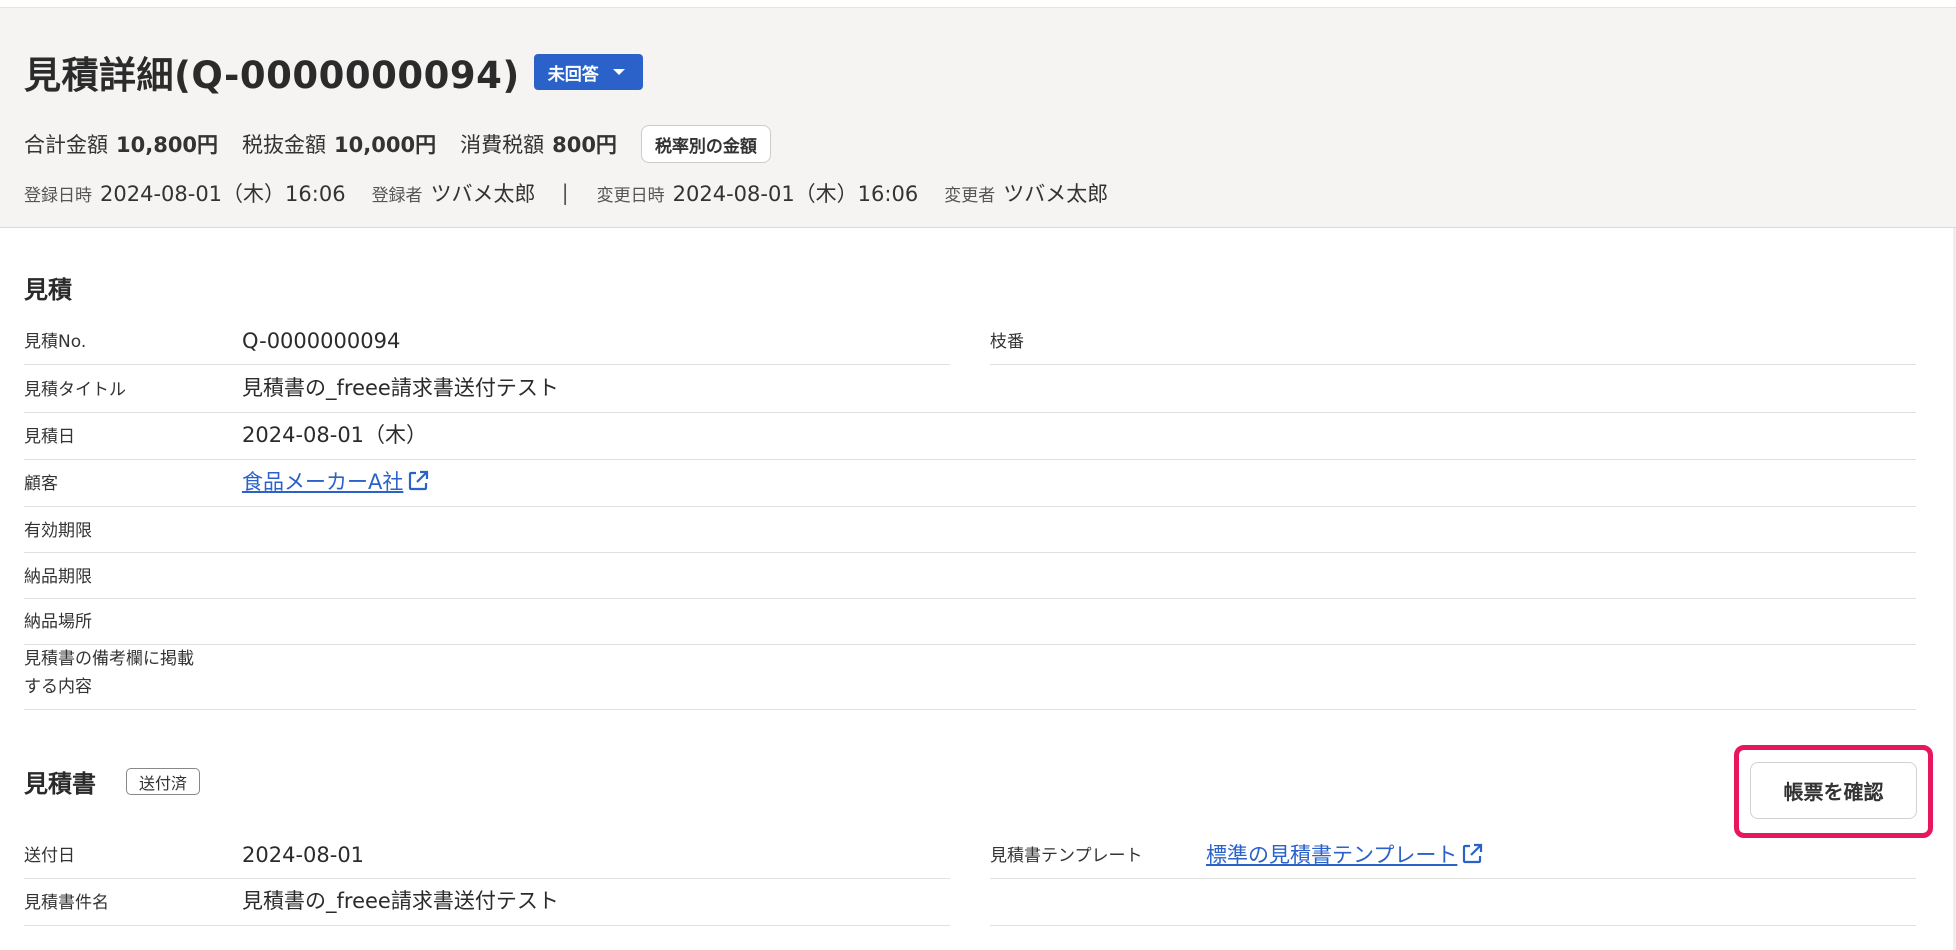  I want to click on tax-breakdown-button: 税率別の金額, so click(705, 144).